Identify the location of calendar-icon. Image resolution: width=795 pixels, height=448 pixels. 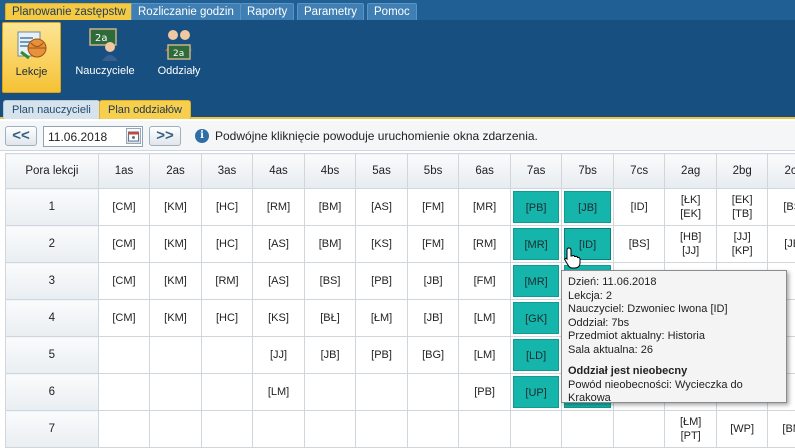
(133, 136).